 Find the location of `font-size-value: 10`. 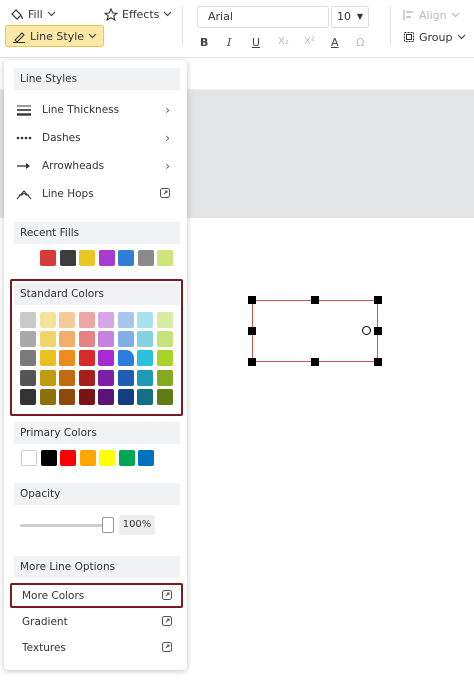

font-size-value: 10 is located at coordinates (344, 16).